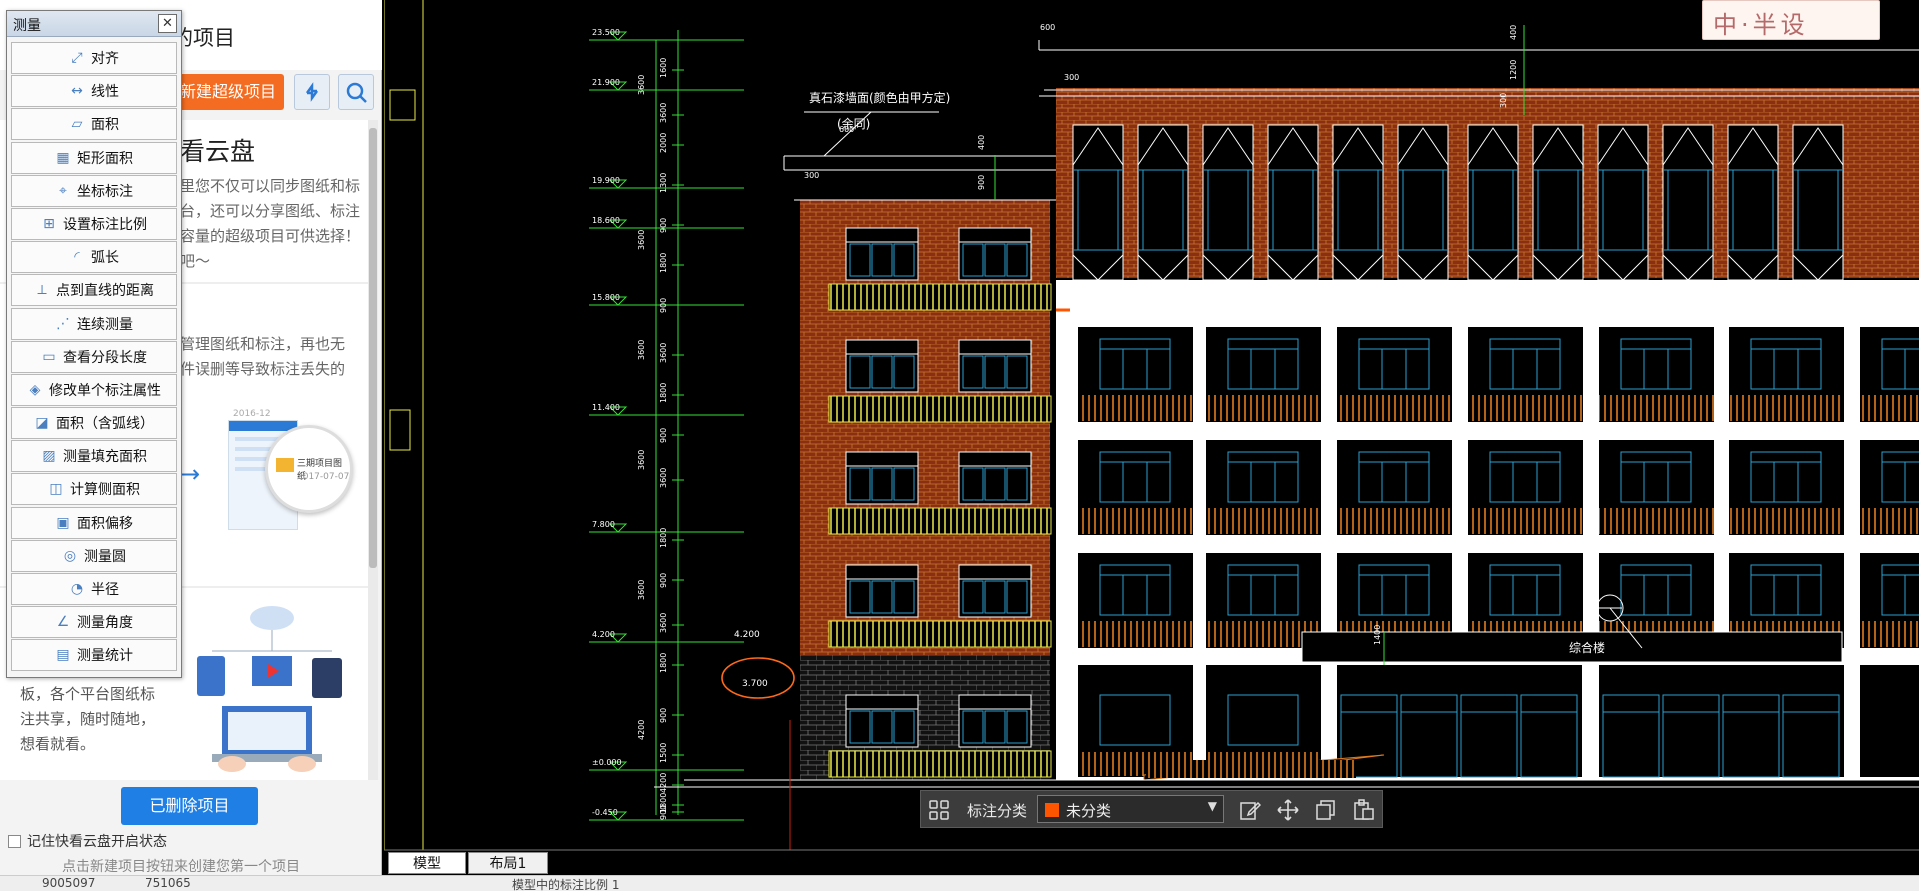  I want to click on area-icon: ▱, so click(77, 124).